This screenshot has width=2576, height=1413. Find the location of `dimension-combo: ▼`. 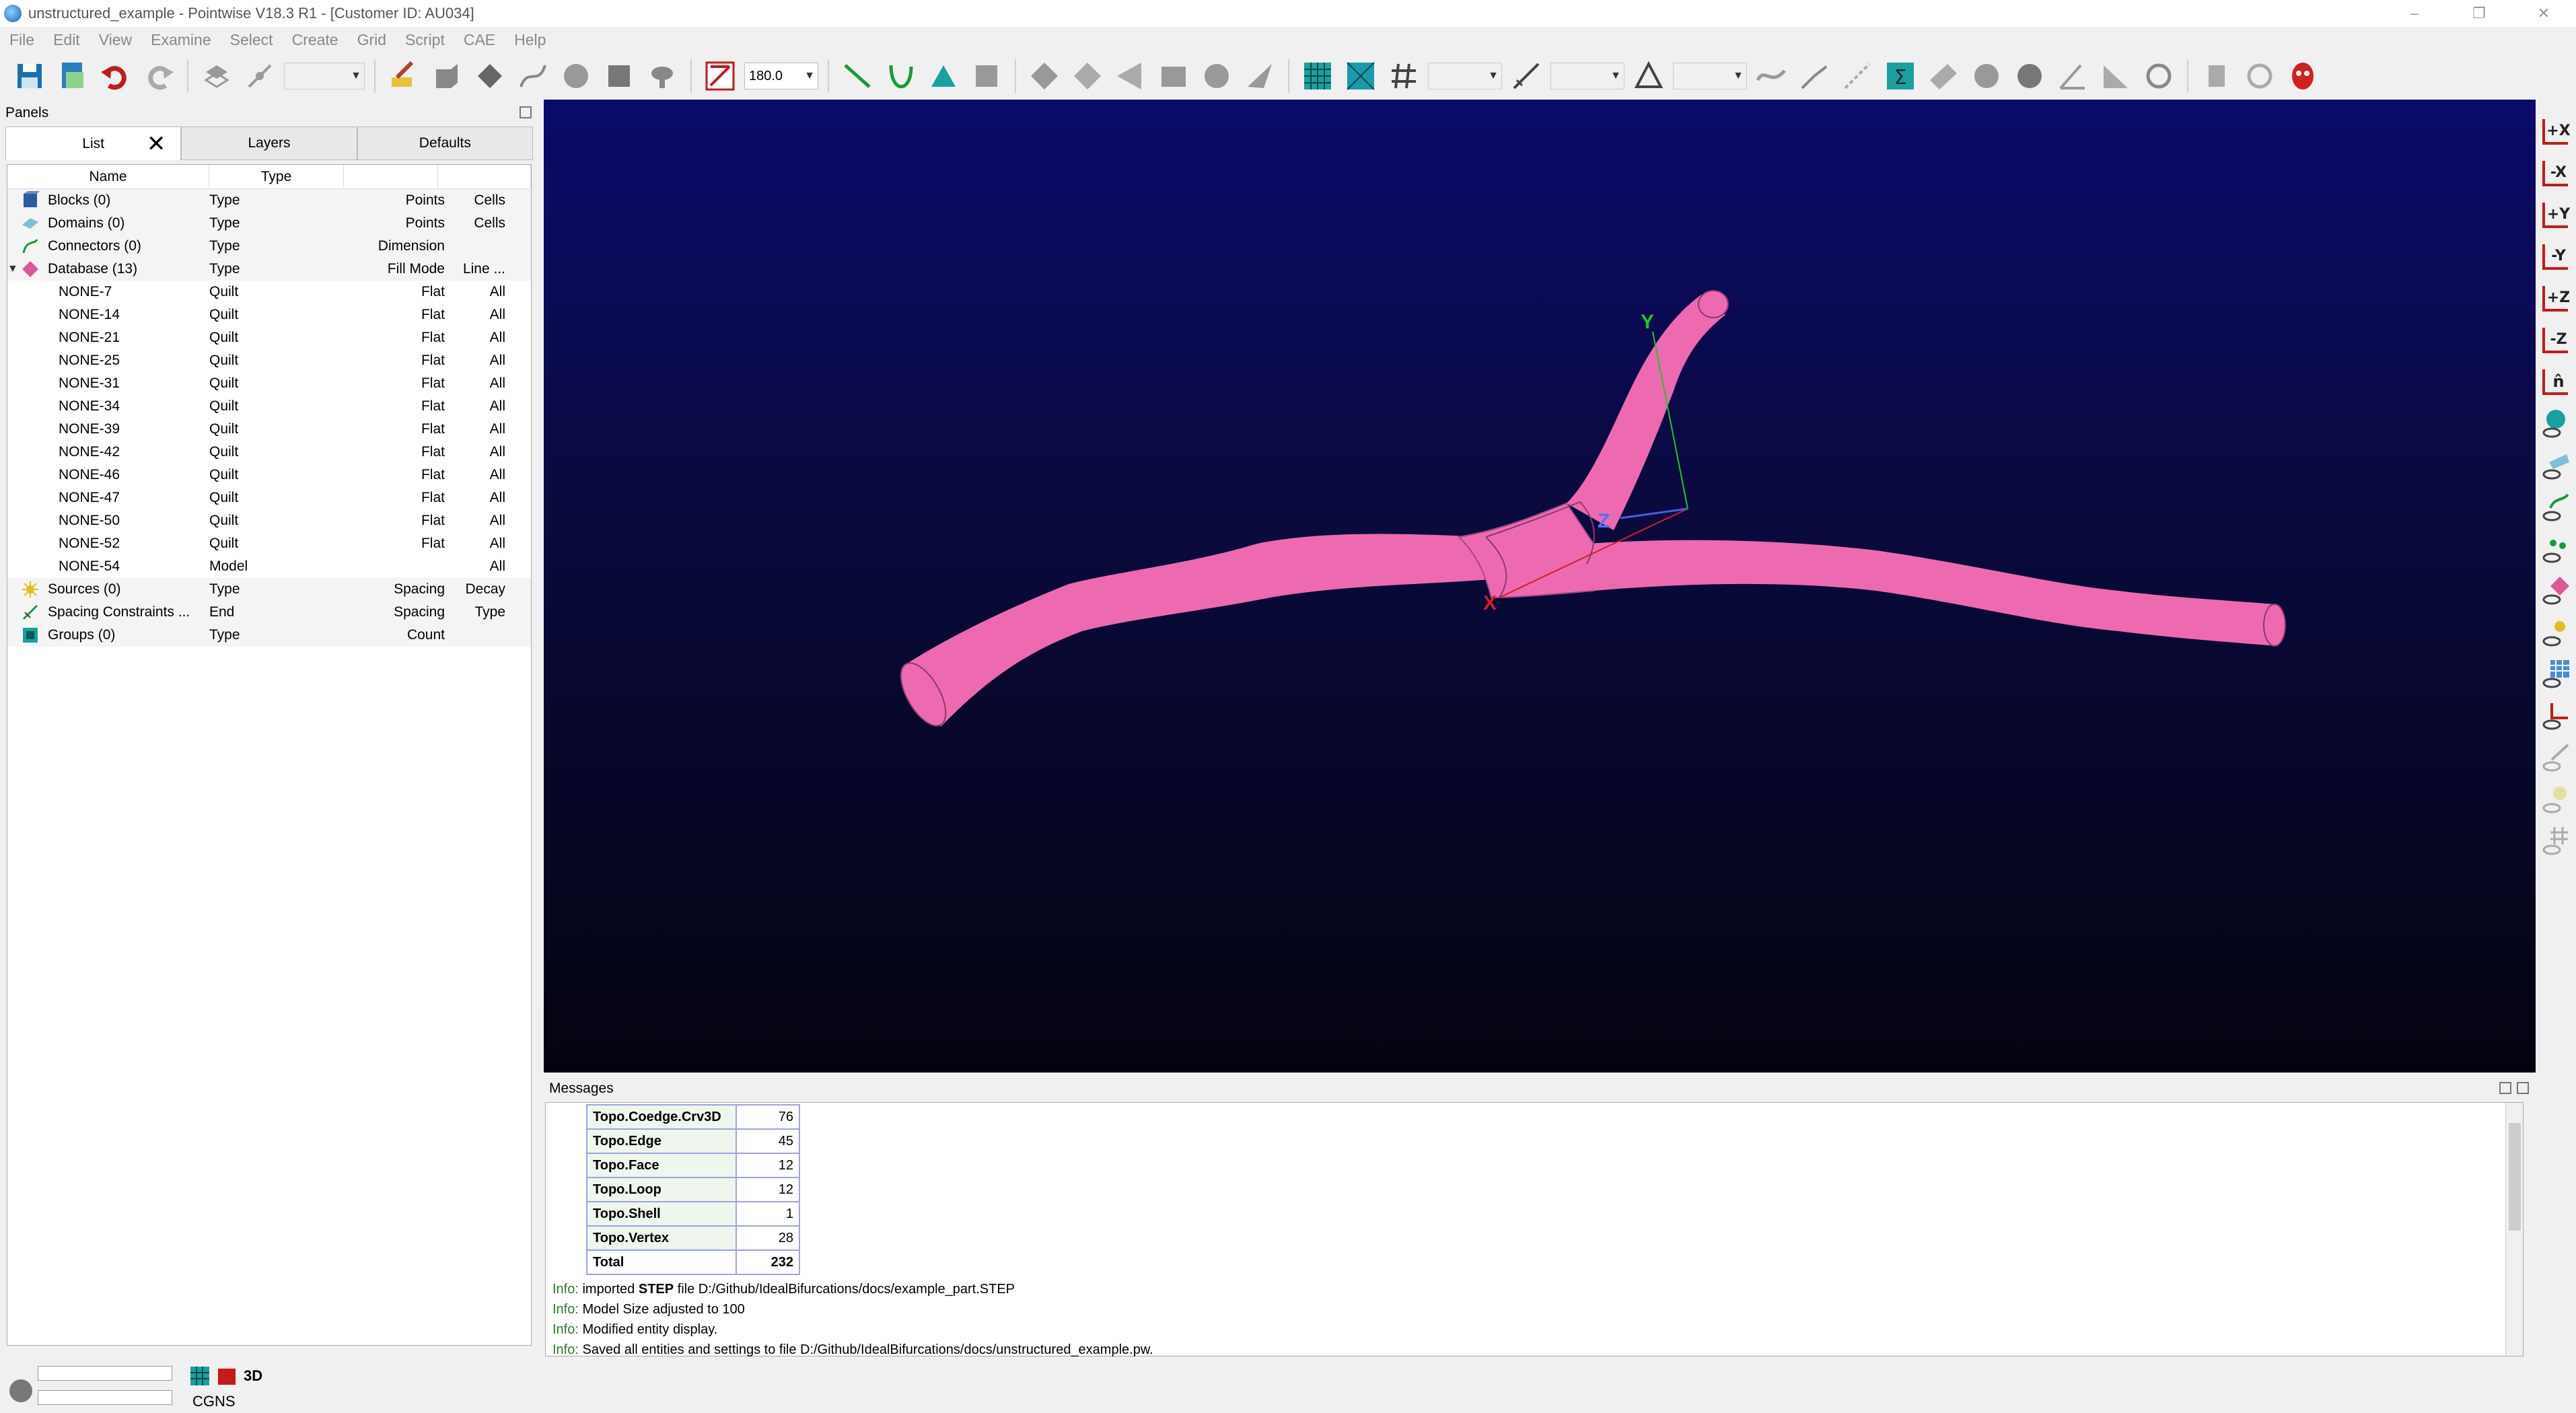

dimension-combo: ▼ is located at coordinates (1465, 76).